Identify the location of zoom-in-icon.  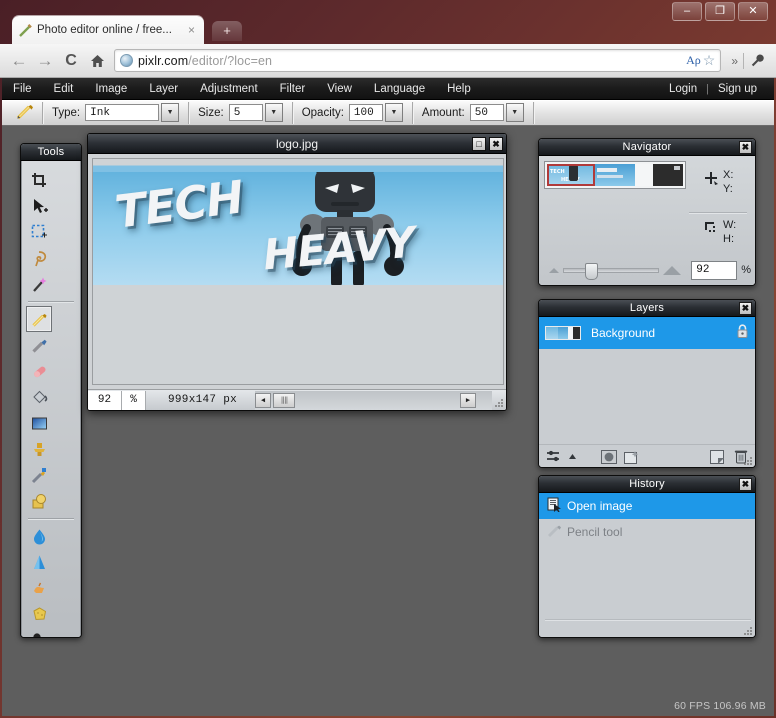
(672, 270).